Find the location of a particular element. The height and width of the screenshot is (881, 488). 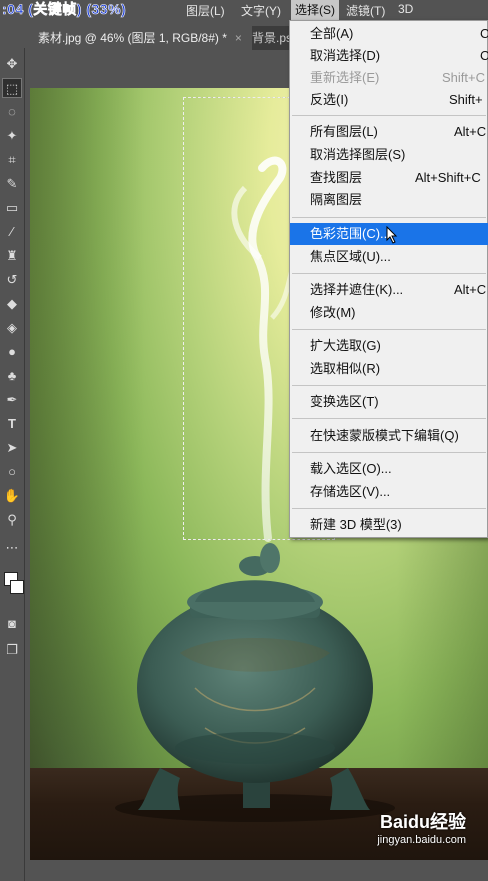

brush-icon: ∕ is located at coordinates (12, 232).